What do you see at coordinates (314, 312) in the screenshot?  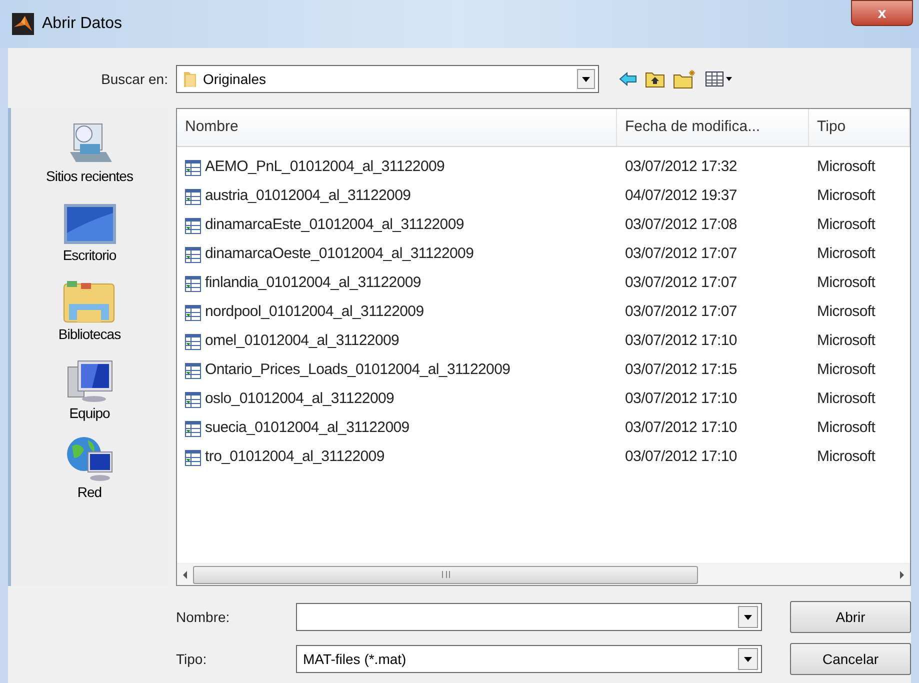 I see `table-cell: nordpool_01012004_al_31122009` at bounding box center [314, 312].